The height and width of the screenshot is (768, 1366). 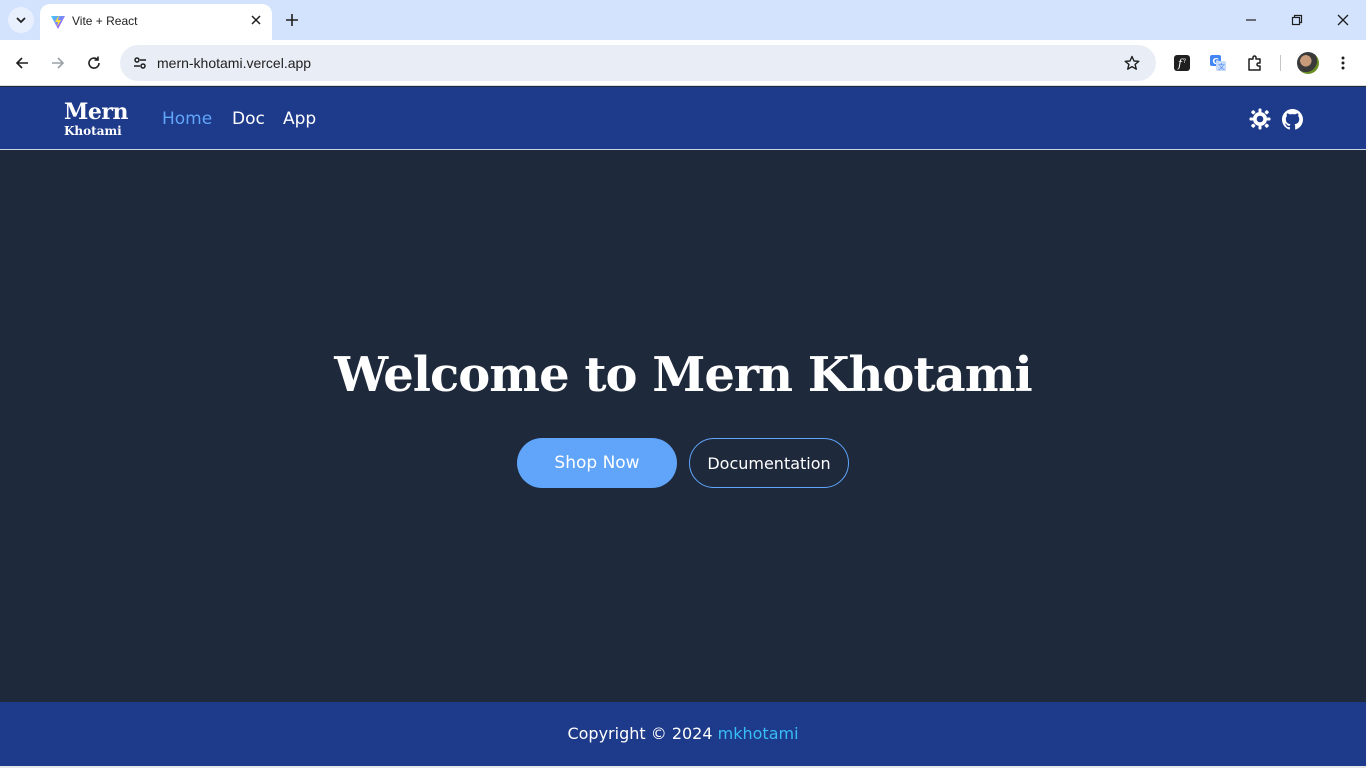 What do you see at coordinates (156, 22) in the screenshot?
I see `browser-tab: Vite + React` at bounding box center [156, 22].